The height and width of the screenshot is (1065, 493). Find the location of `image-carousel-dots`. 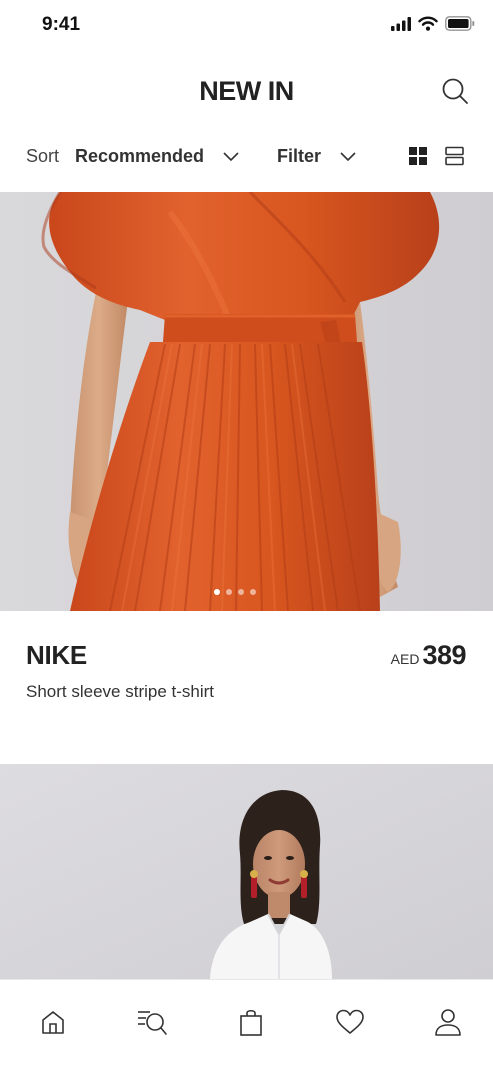

image-carousel-dots is located at coordinates (240, 592).